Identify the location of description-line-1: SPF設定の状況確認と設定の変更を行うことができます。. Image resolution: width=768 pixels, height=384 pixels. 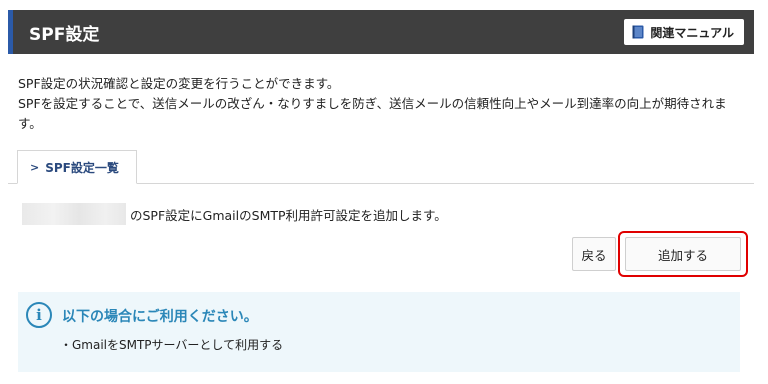
(179, 83).